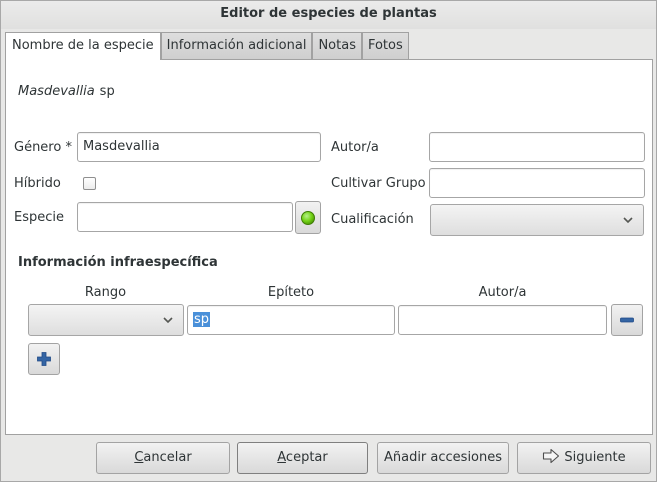 Image resolution: width=657 pixels, height=482 pixels. What do you see at coordinates (39, 217) in the screenshot?
I see `species-label: Especie` at bounding box center [39, 217].